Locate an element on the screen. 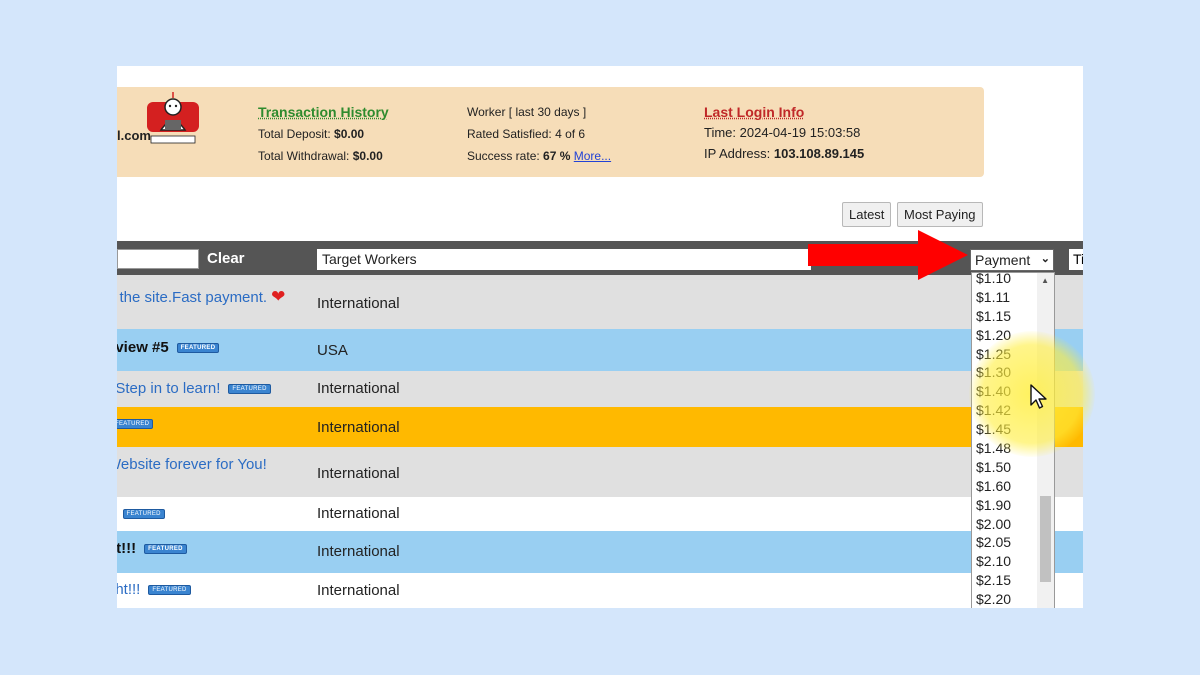  payment-option: $1.10 is located at coordinates (993, 280).